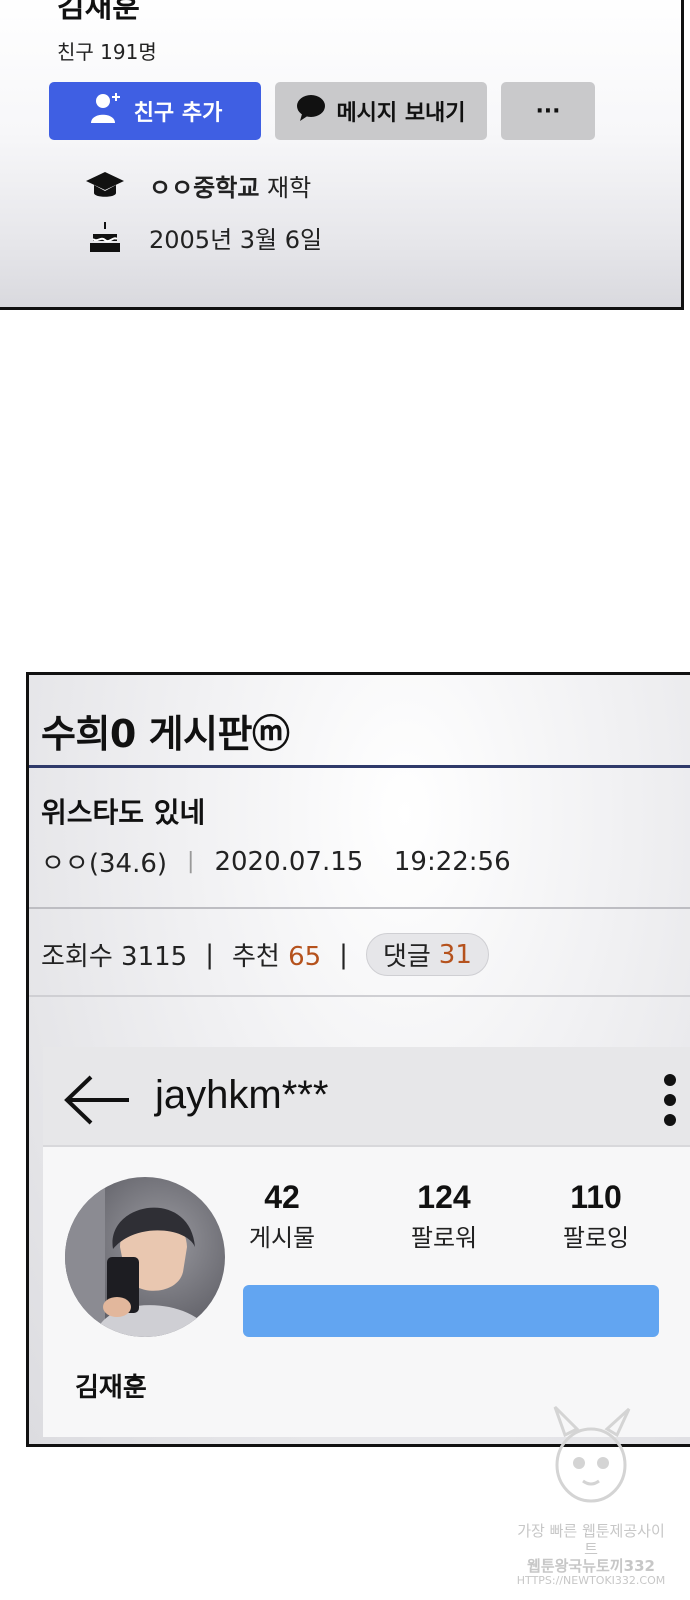  I want to click on follow-button, so click(451, 1311).